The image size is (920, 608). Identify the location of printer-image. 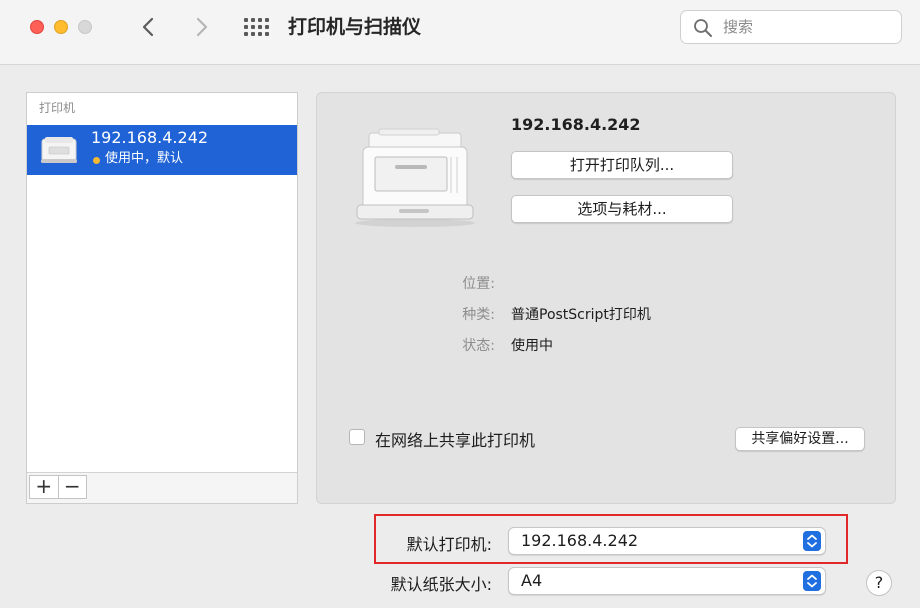
(415, 177).